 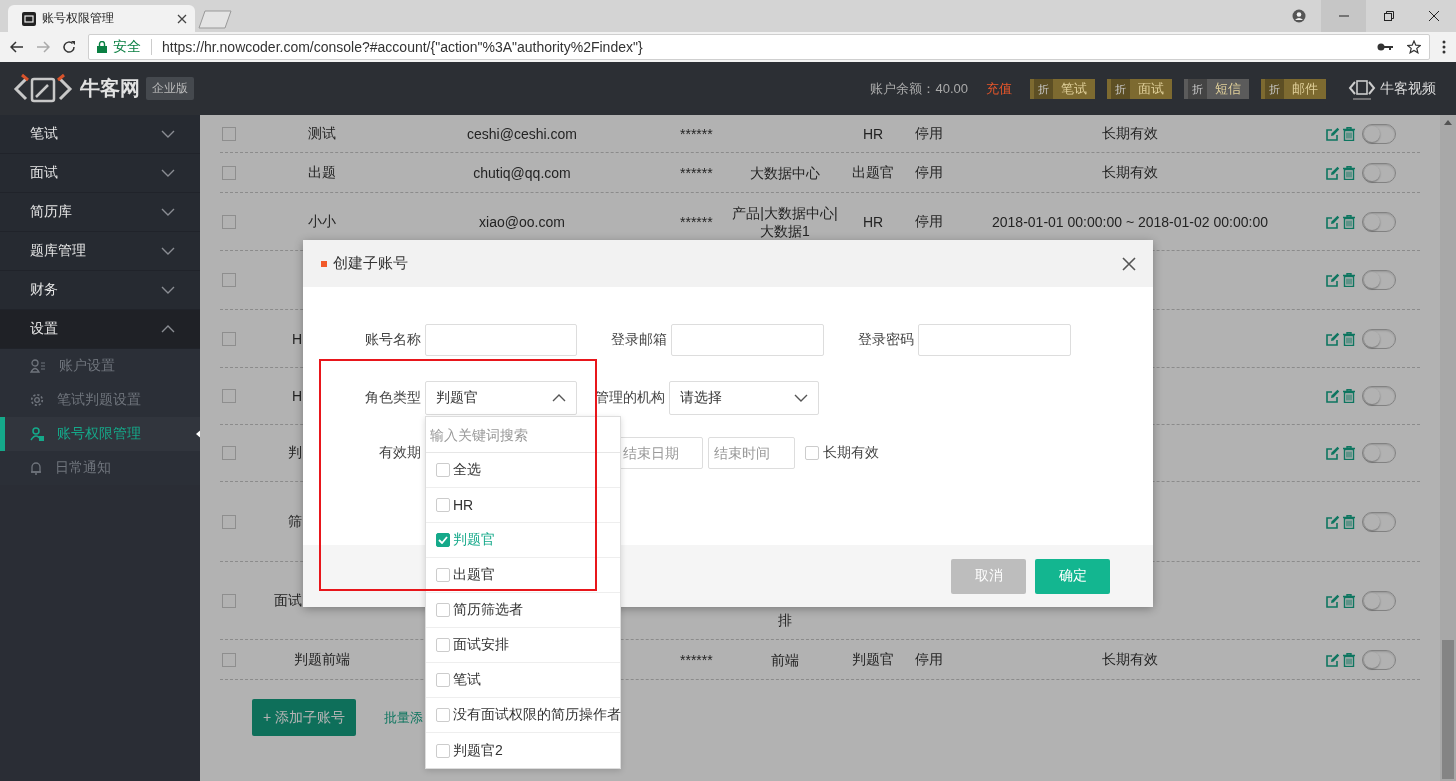 I want to click on dropdown-option: 全选, so click(x=523, y=470).